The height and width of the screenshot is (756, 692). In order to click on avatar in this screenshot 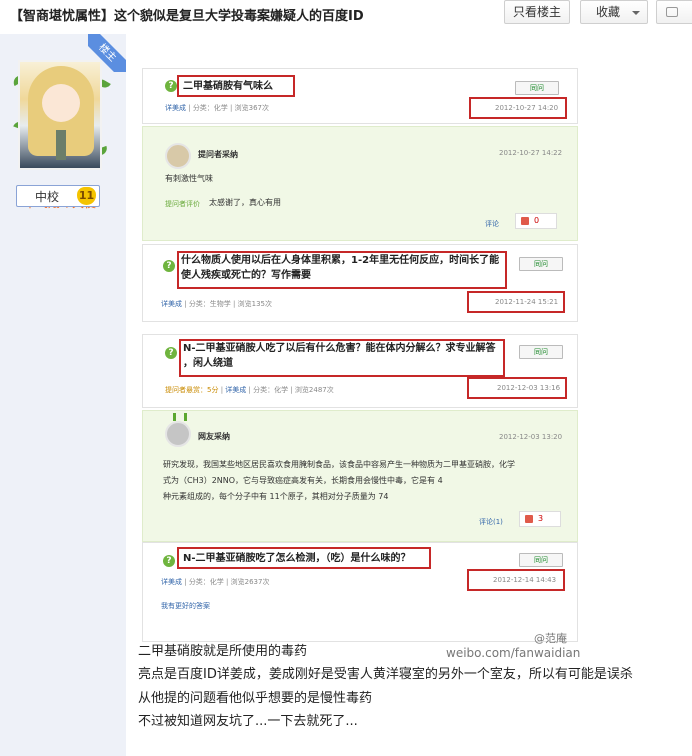, I will do `click(60, 115)`.